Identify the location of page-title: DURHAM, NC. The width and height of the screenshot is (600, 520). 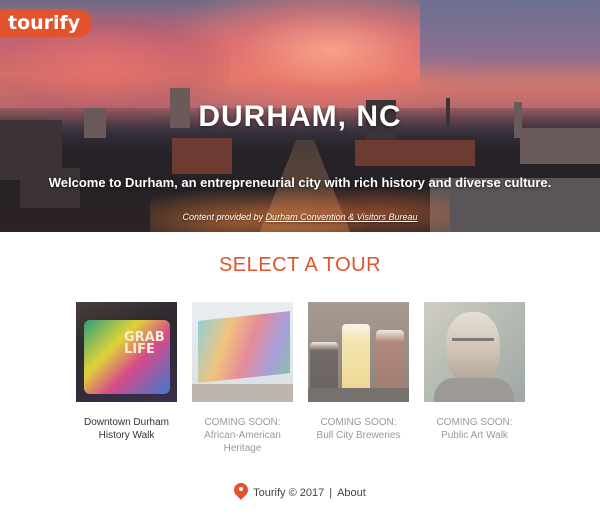
(300, 116).